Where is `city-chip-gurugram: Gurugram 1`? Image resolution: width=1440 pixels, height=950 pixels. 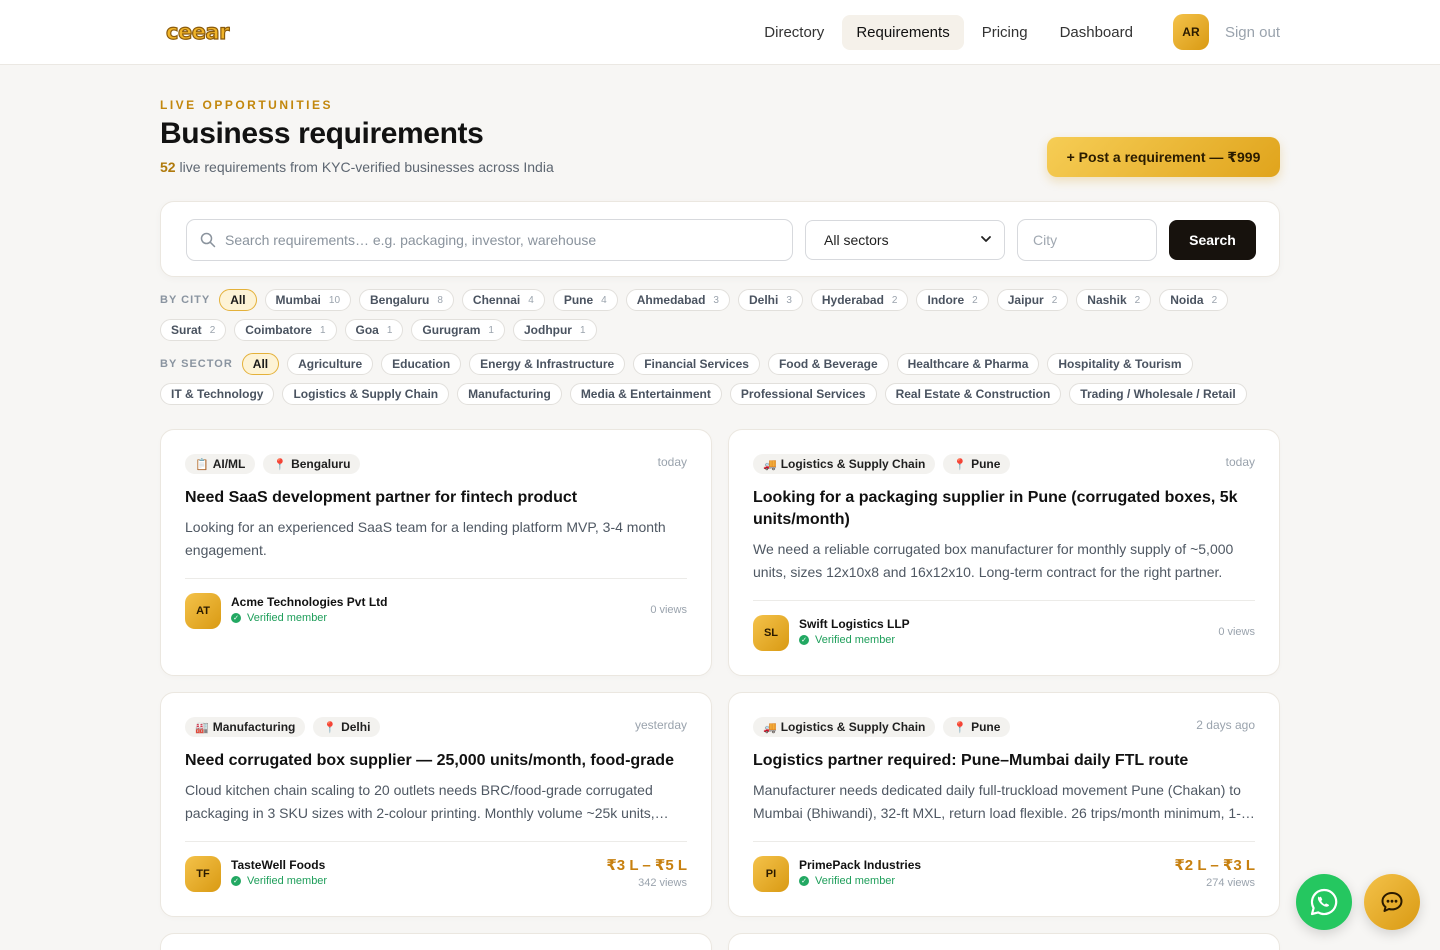 city-chip-gurugram: Gurugram 1 is located at coordinates (458, 330).